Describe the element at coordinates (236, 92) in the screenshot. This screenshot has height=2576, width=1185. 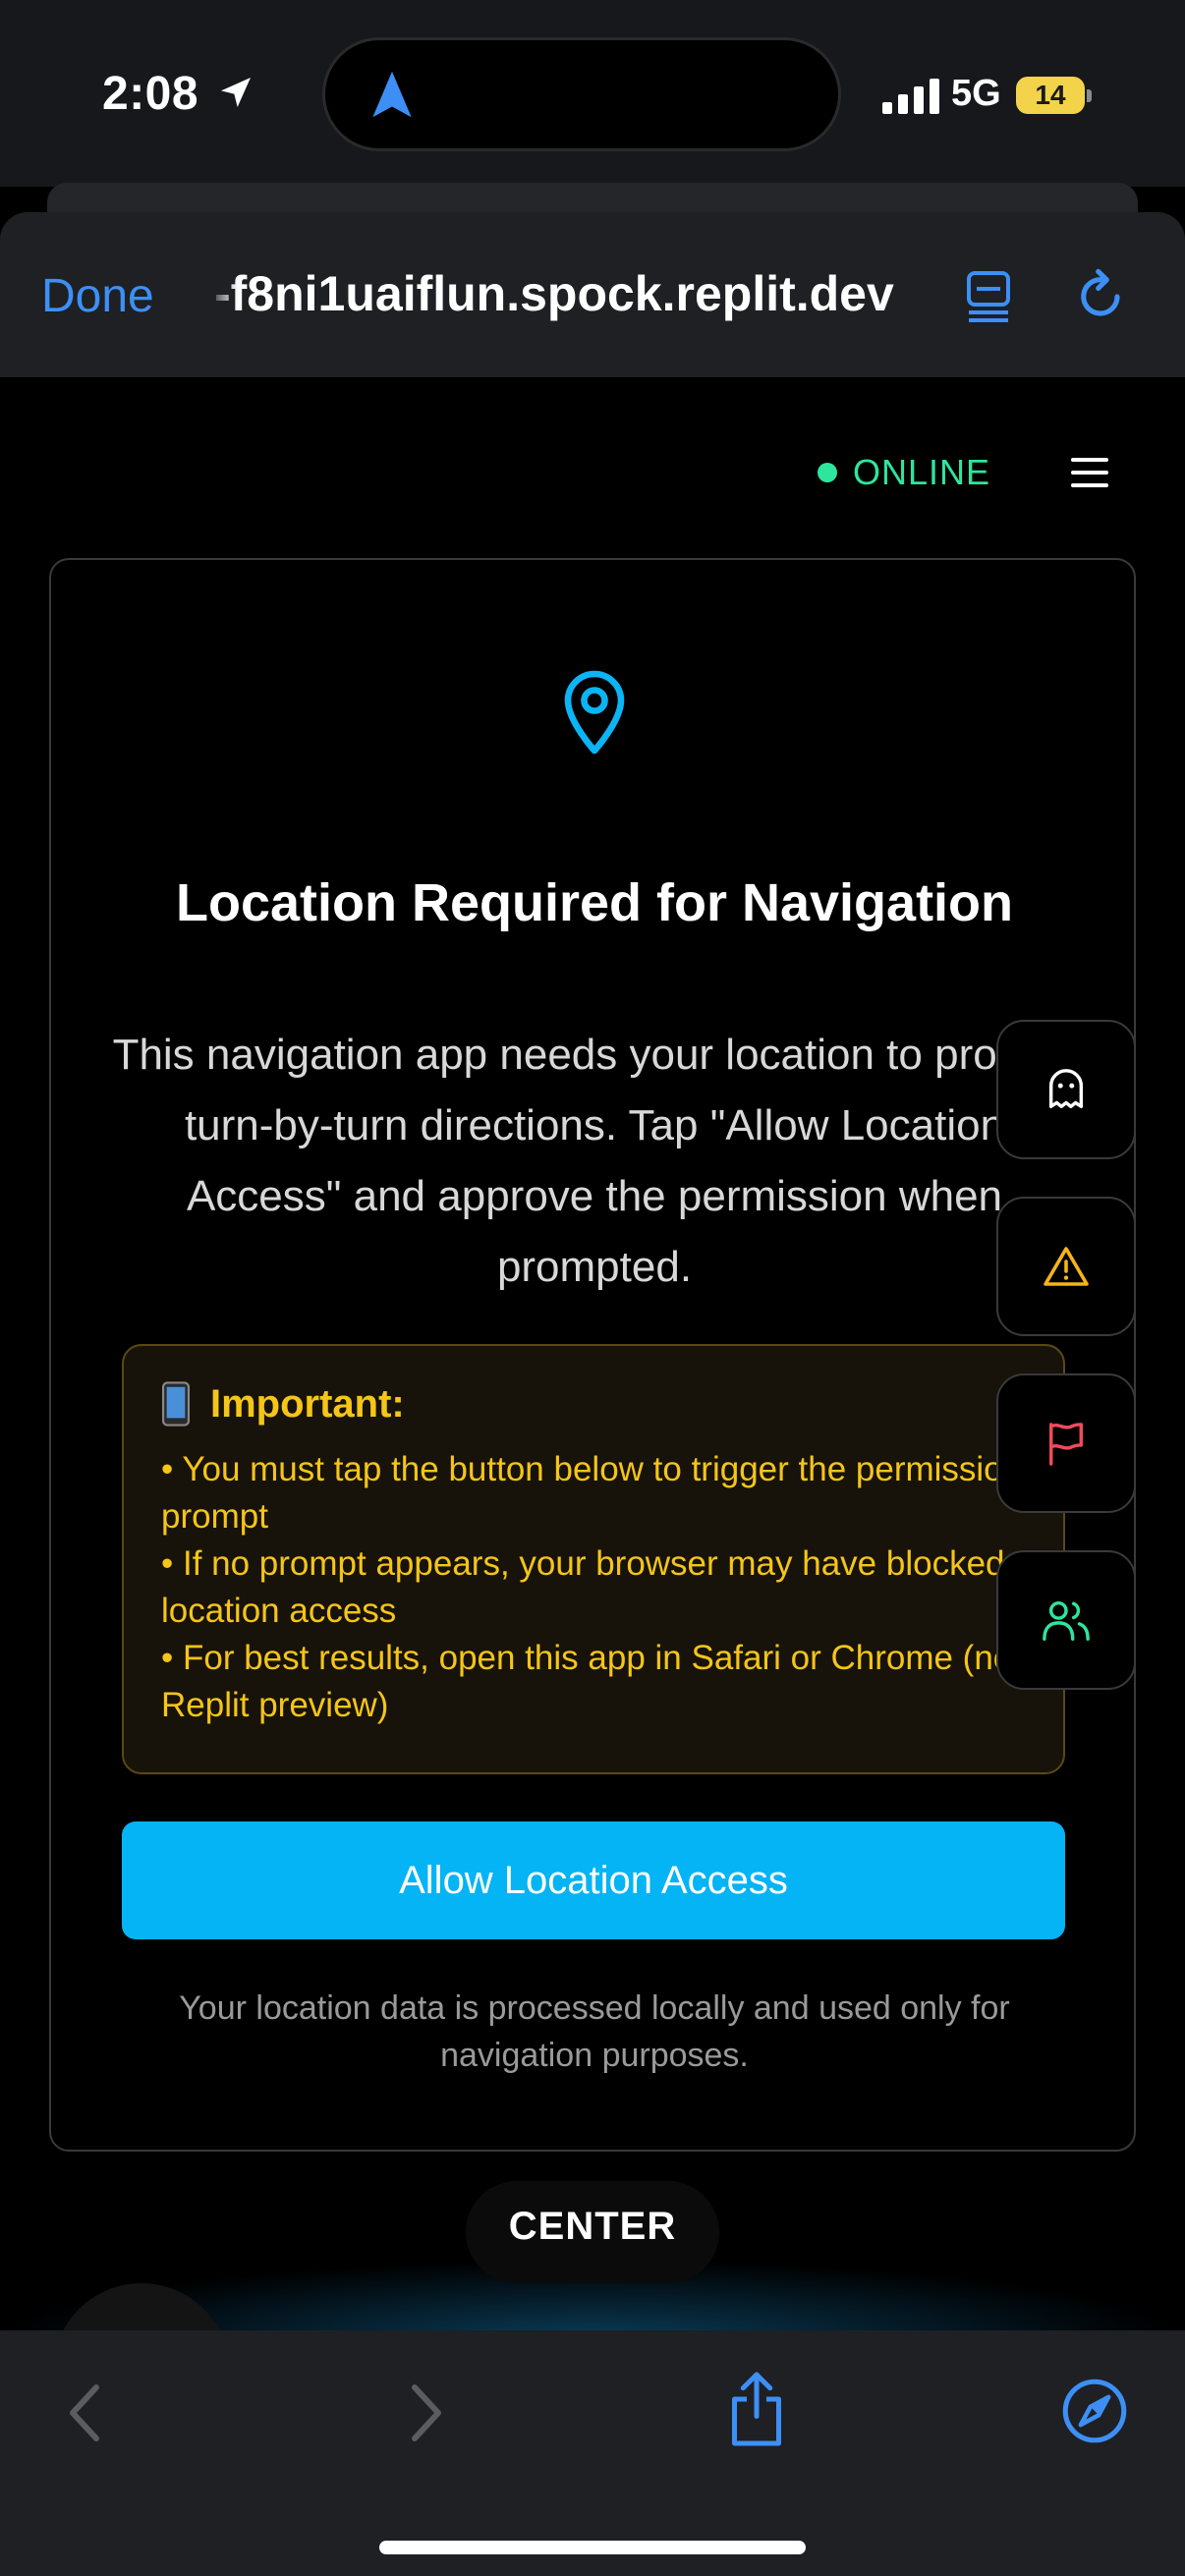
I see `location-arrow-icon` at that location.